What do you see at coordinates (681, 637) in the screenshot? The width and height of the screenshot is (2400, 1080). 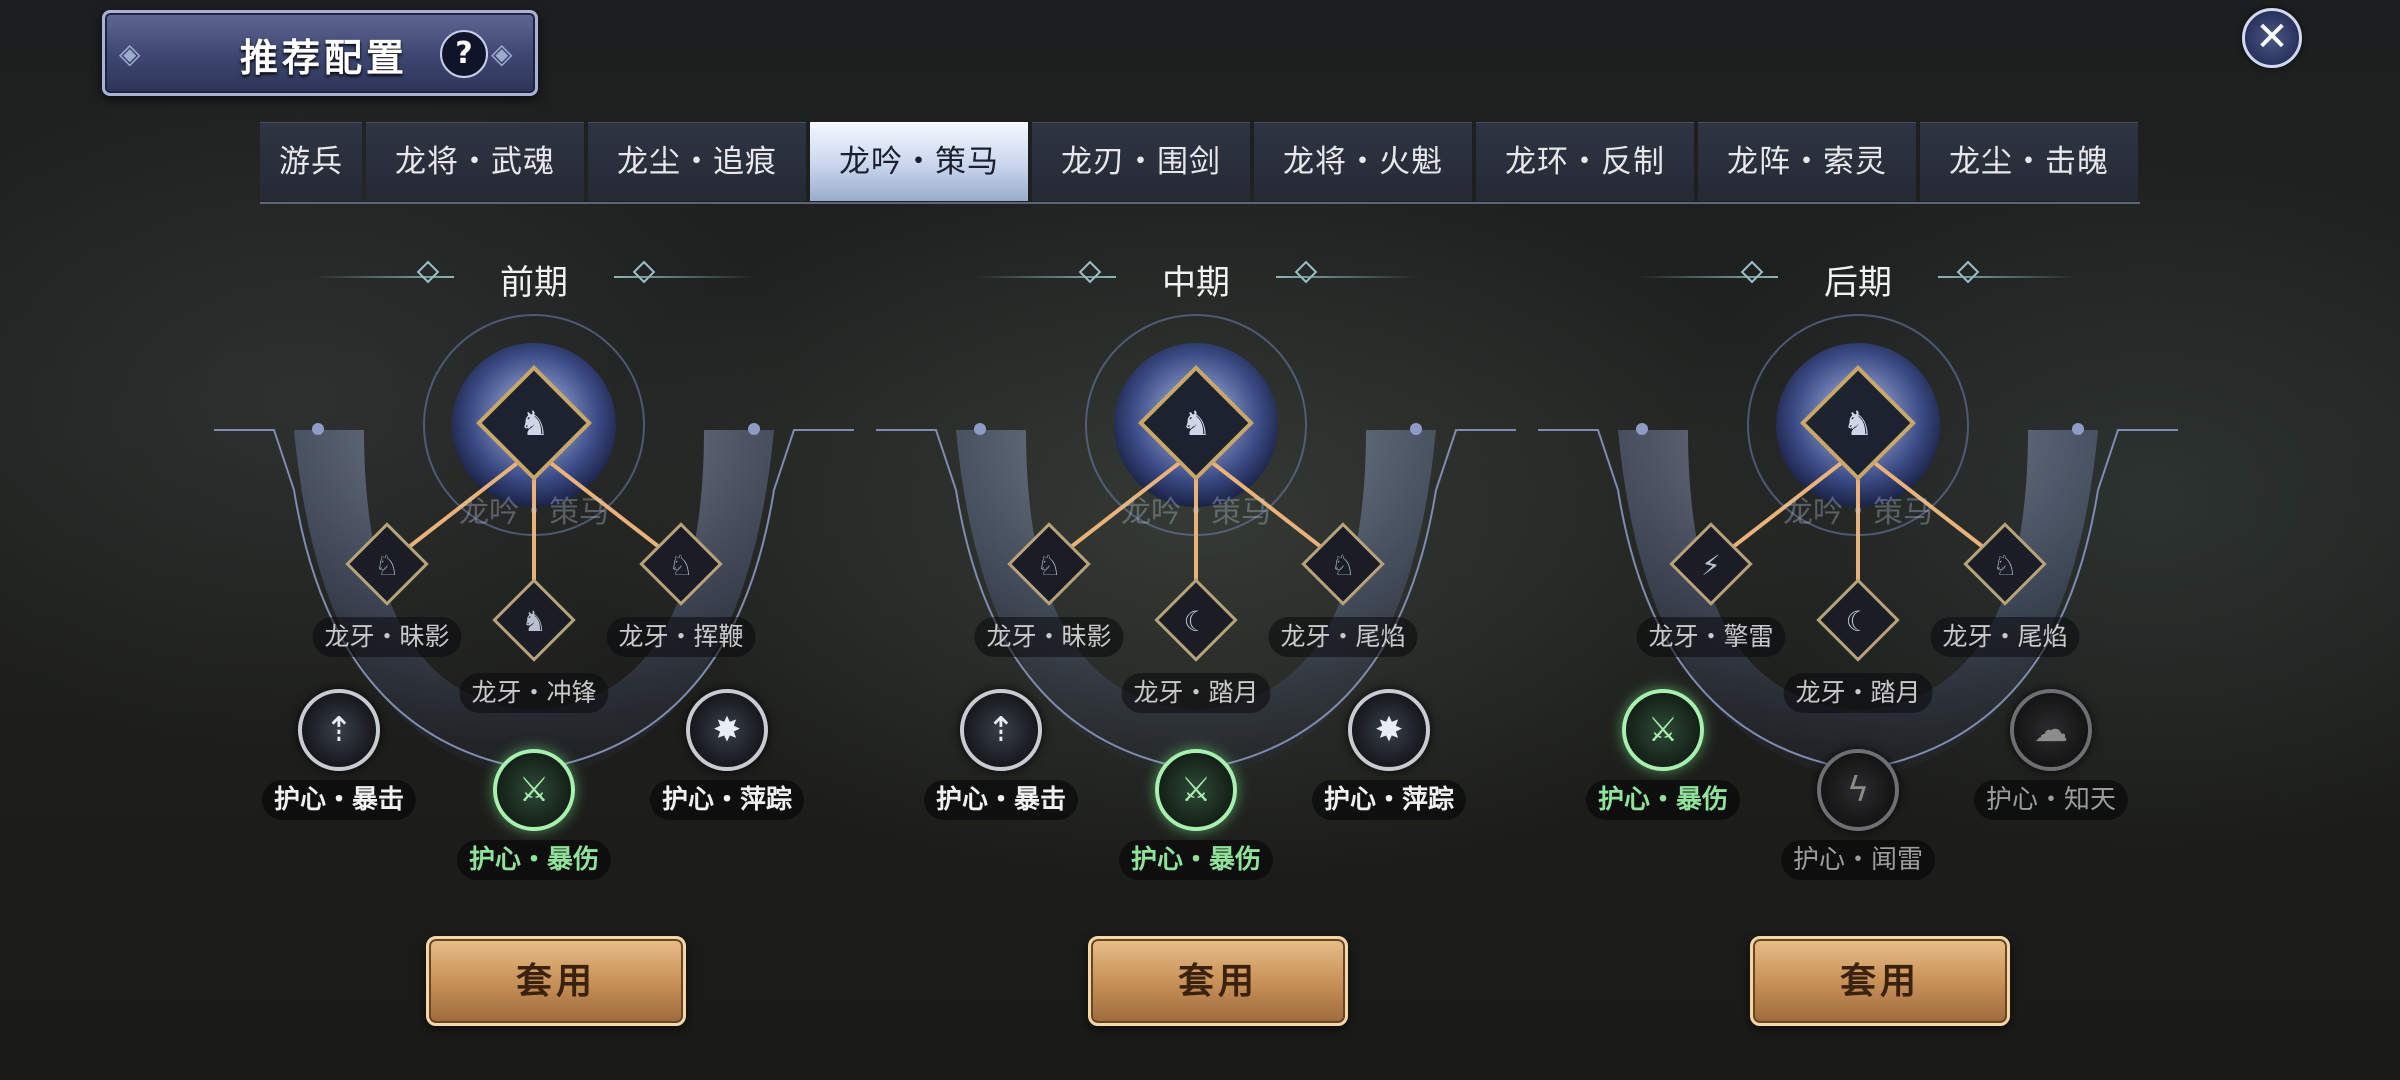 I see `fang-label-right: 龙牙・挥鞭` at bounding box center [681, 637].